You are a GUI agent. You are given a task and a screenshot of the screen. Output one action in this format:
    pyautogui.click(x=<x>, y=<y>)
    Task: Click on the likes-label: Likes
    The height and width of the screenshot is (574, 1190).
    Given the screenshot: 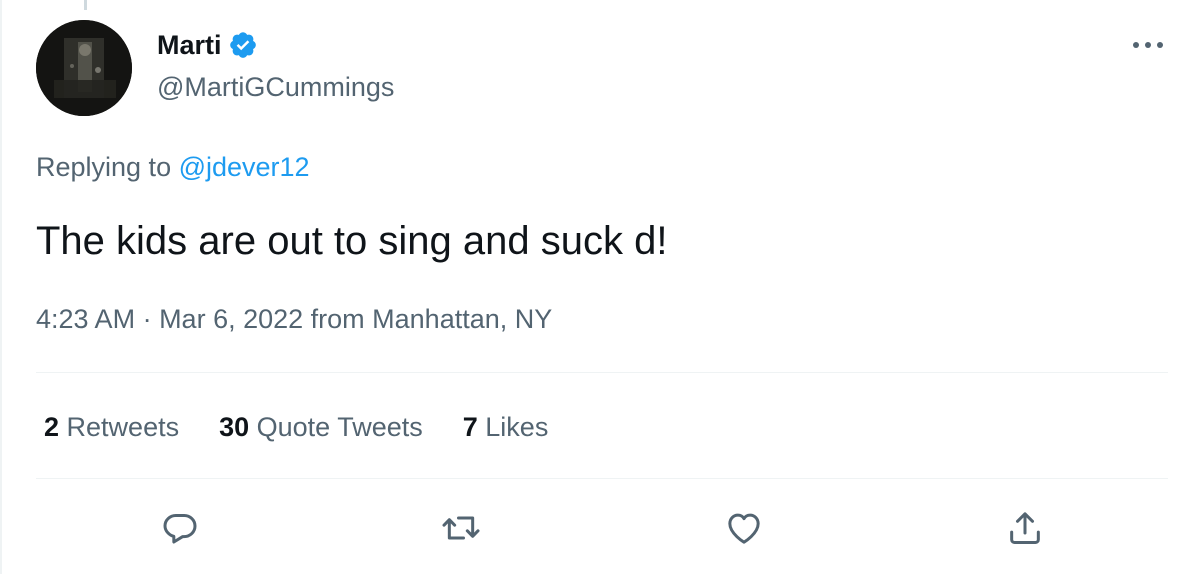 What is the action you would take?
    pyautogui.click(x=513, y=427)
    